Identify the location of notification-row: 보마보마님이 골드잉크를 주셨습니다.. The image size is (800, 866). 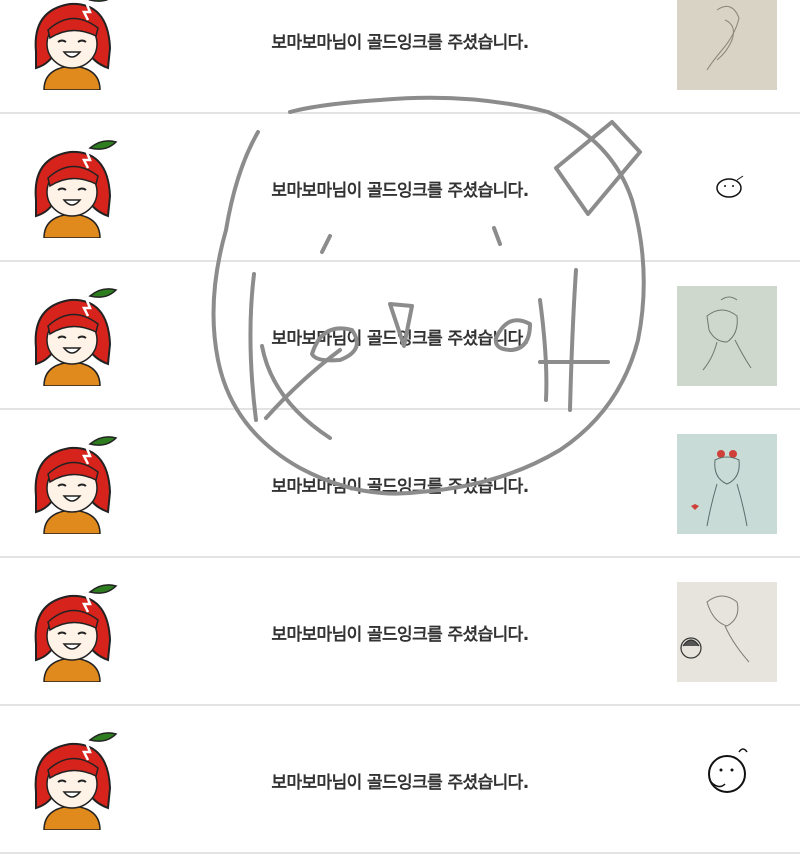
(400, 57).